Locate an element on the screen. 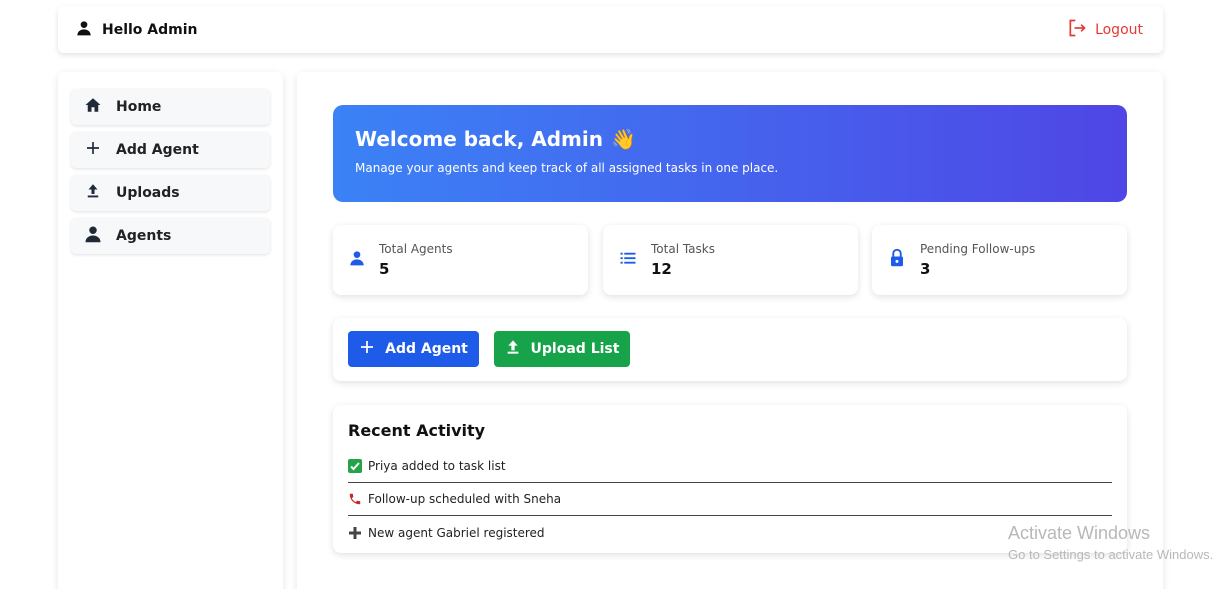  logout-button: Logout is located at coordinates (1105, 30).